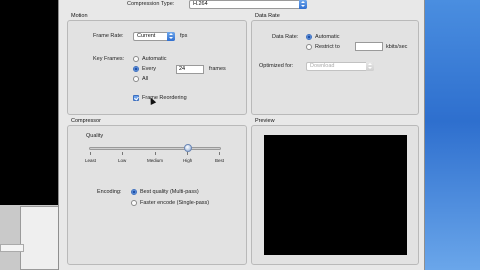 This screenshot has width=480, height=270. Describe the element at coordinates (136, 79) in the screenshot. I see `key-frames-all-radio` at that location.